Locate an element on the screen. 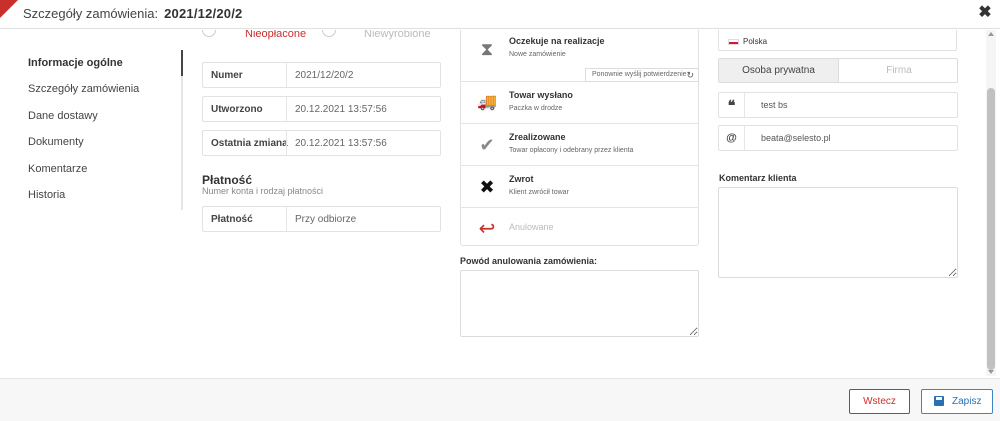 This screenshot has width=1000, height=421. scroll-down-arrow-icon is located at coordinates (991, 372).